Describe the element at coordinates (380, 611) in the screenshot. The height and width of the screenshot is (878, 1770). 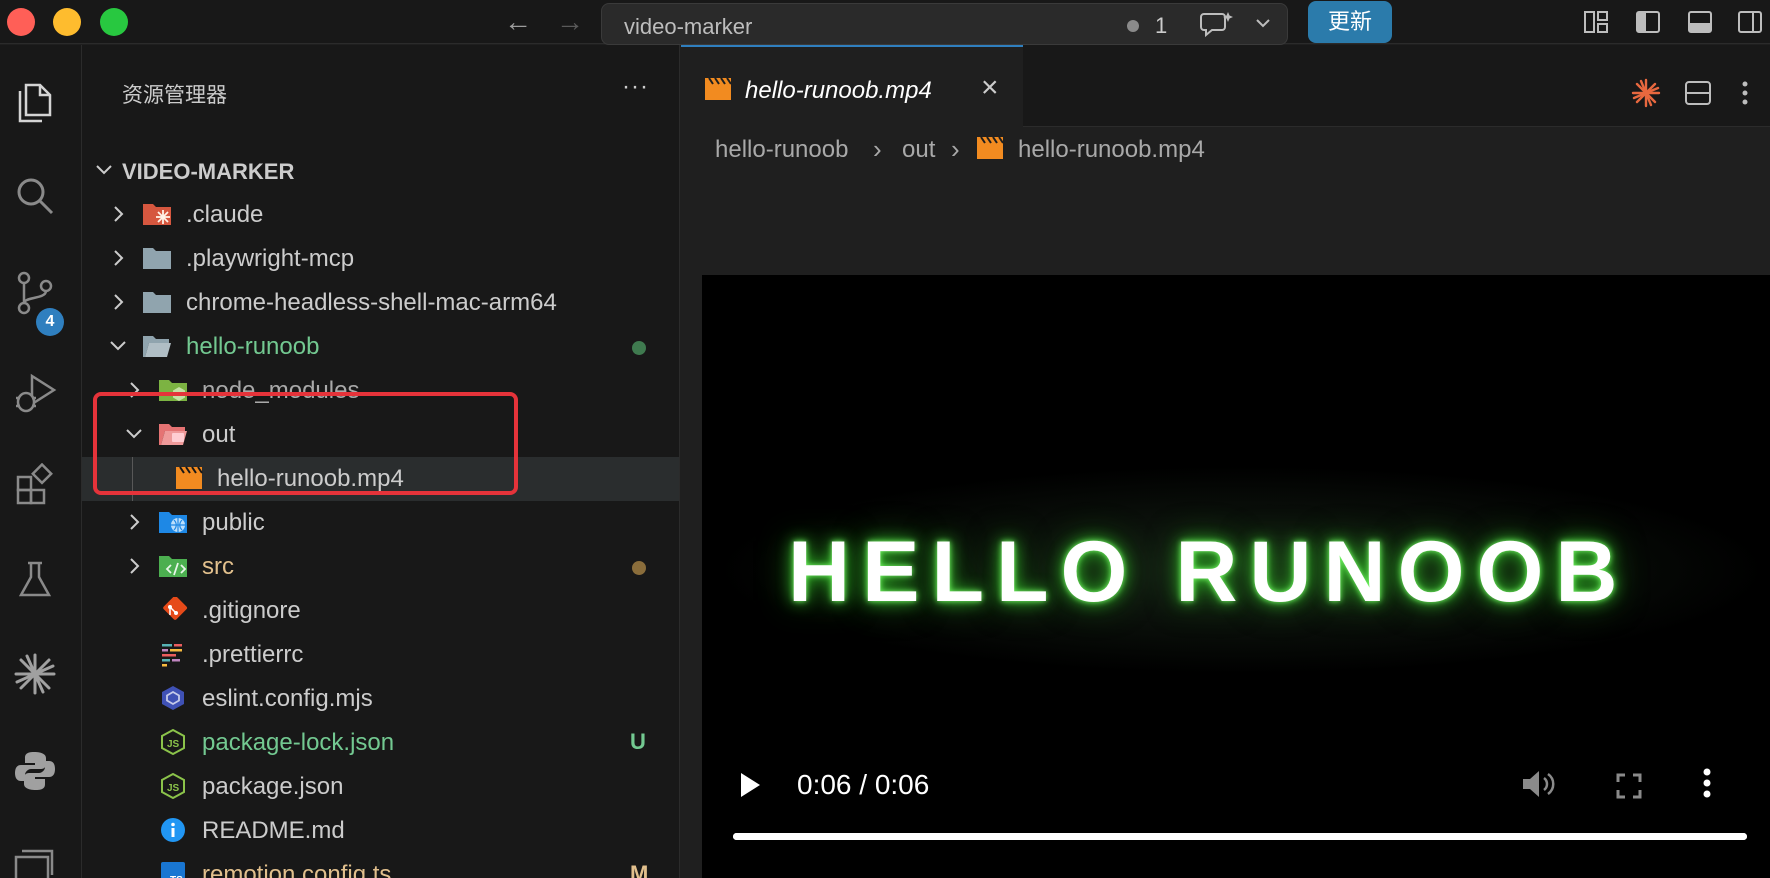
I see `tree-item-gitignore: .gitignore` at that location.